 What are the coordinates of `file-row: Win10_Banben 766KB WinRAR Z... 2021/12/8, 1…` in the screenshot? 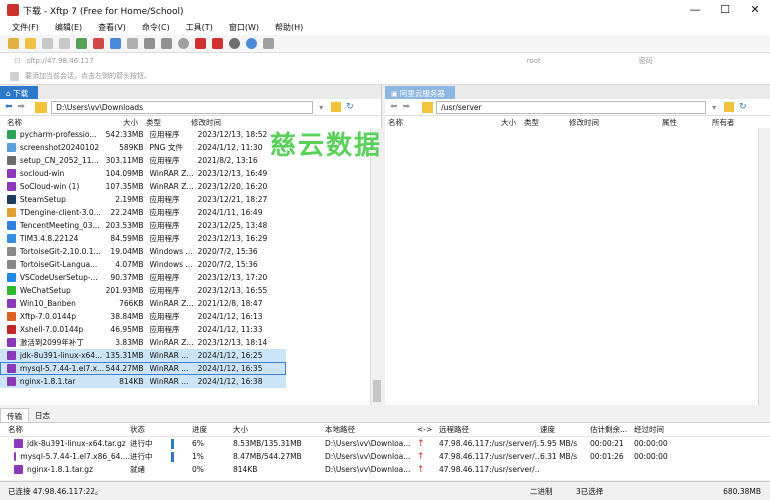 It's located at (143, 303).